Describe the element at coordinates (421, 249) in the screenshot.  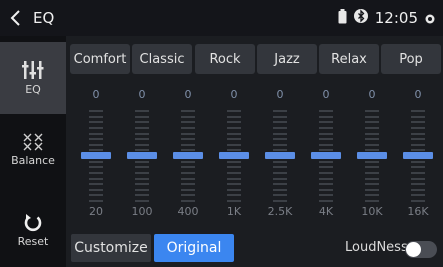
I see `loudness-toggle` at that location.